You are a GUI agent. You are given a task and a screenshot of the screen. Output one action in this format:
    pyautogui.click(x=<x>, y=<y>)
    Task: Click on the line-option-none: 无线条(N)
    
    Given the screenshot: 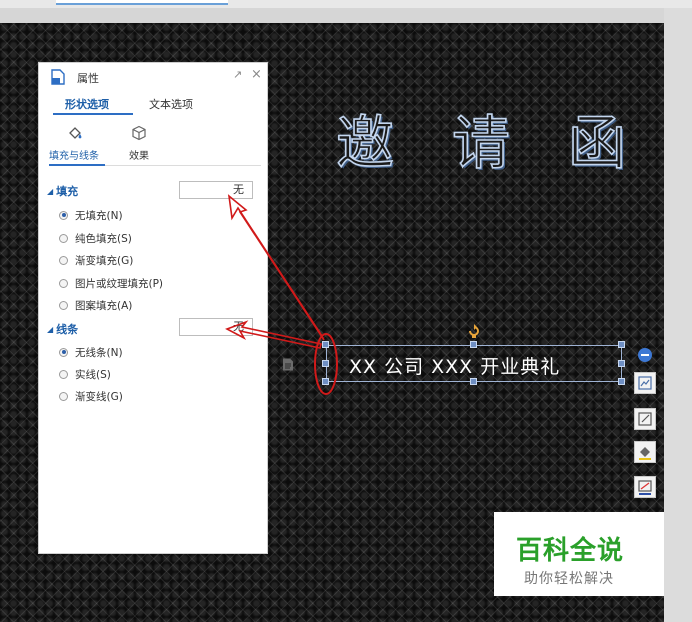 What is the action you would take?
    pyautogui.click(x=91, y=352)
    